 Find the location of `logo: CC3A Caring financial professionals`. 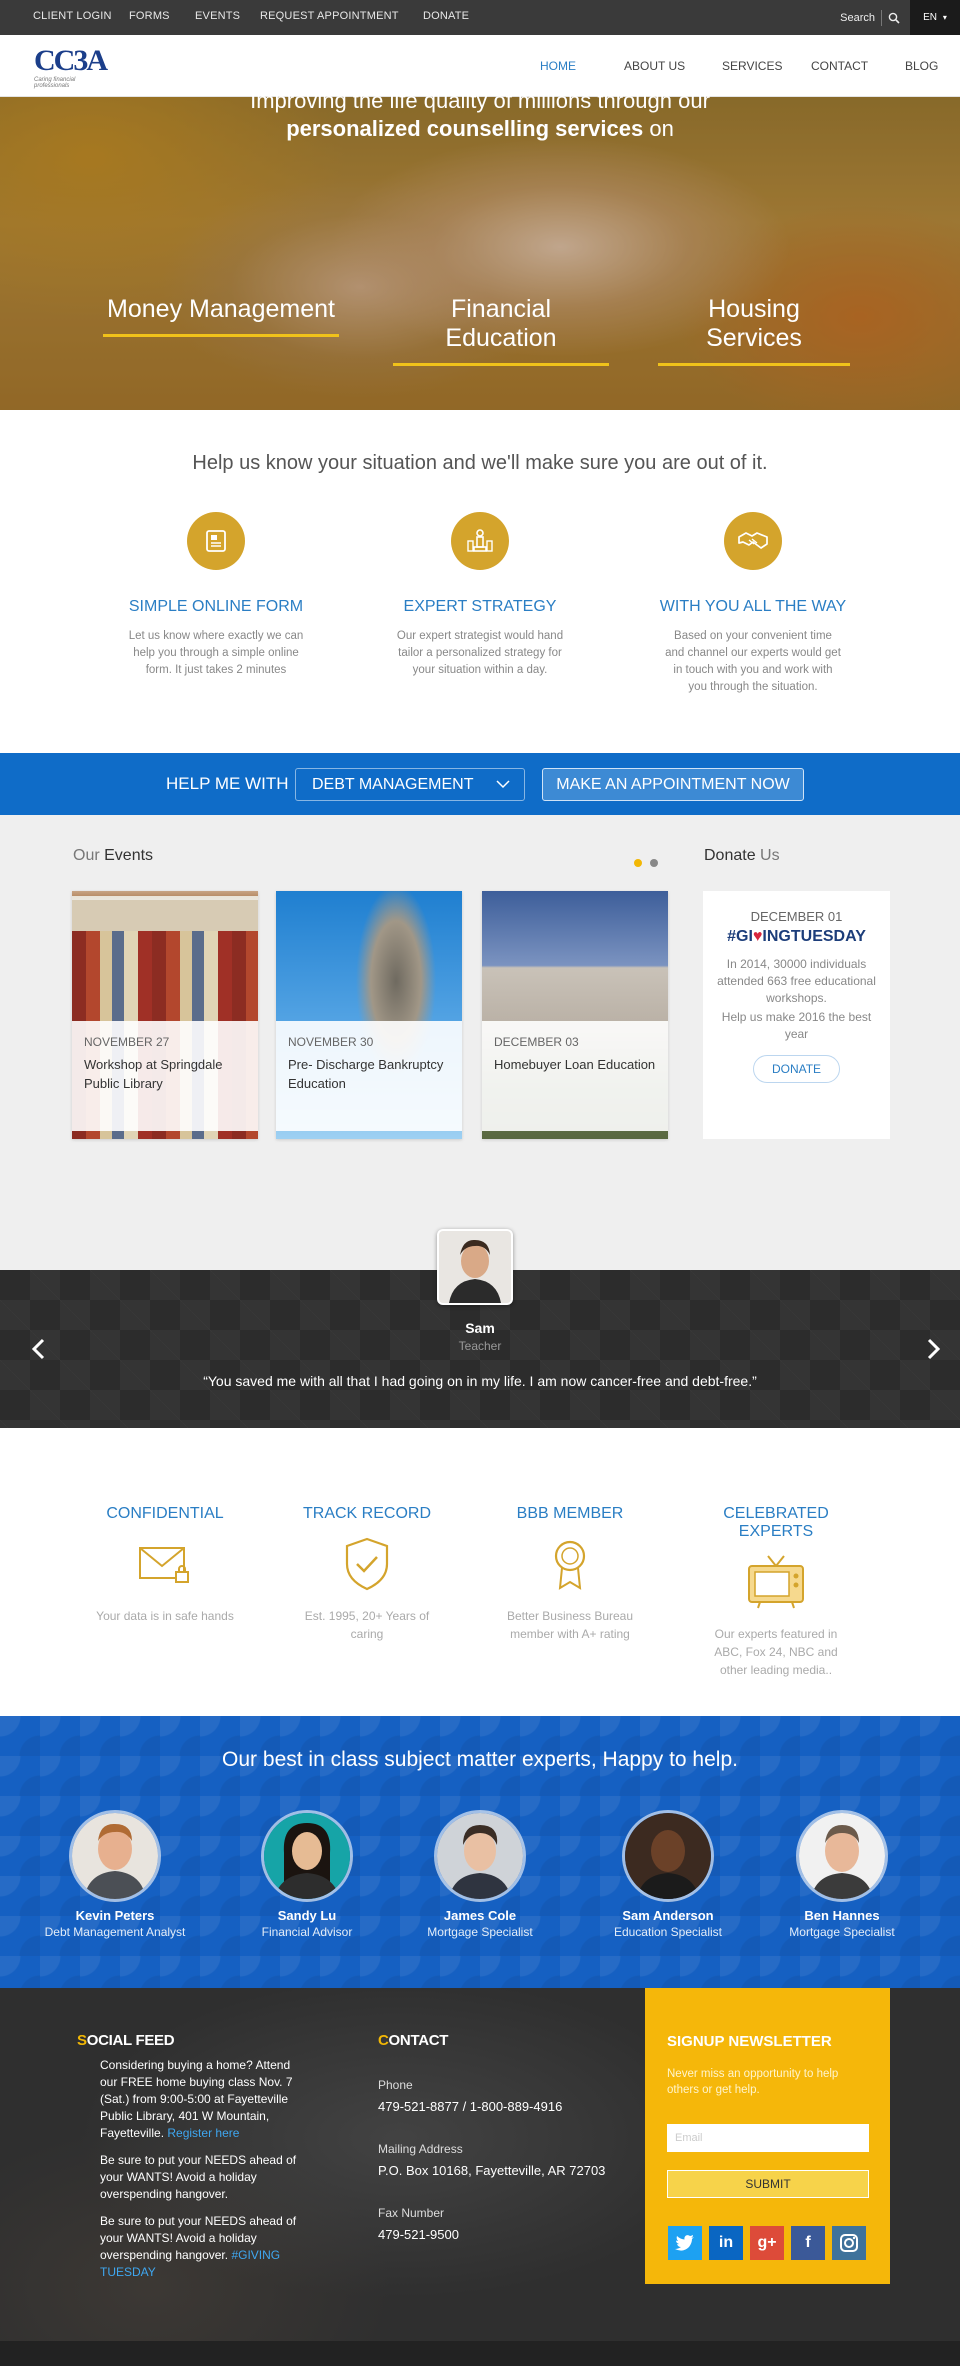

logo: CC3A Caring financial professionals is located at coordinates (72, 68).